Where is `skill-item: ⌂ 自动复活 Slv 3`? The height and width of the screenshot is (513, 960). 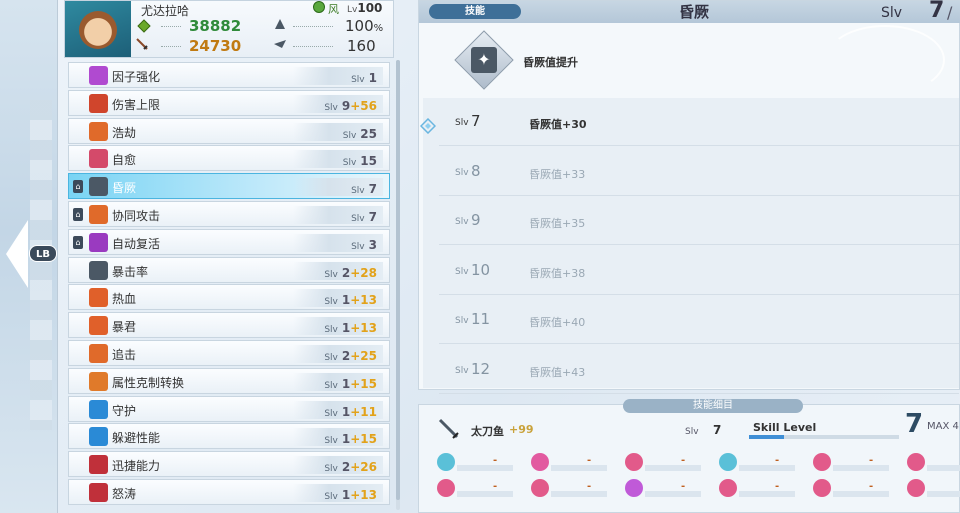 skill-item: ⌂ 自动复活 Slv 3 is located at coordinates (229, 241).